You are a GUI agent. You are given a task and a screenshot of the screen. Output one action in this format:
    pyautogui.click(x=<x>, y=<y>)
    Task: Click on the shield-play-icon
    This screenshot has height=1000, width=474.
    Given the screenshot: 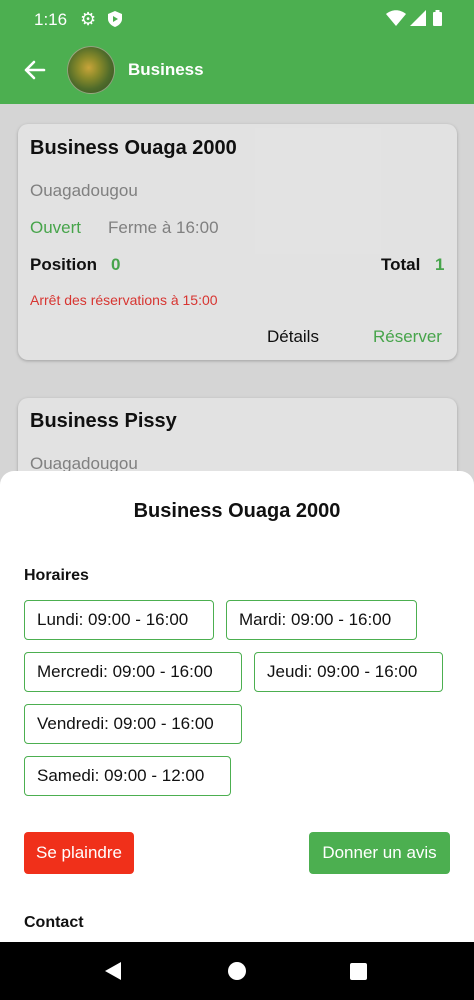 What is the action you would take?
    pyautogui.click(x=115, y=19)
    